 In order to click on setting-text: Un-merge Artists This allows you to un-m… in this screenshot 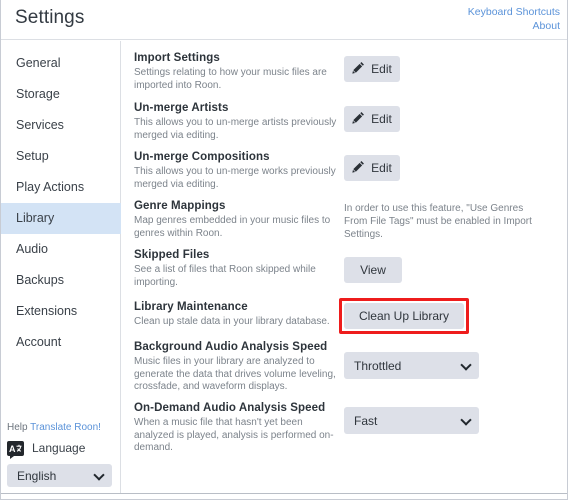, I will do `click(239, 121)`.